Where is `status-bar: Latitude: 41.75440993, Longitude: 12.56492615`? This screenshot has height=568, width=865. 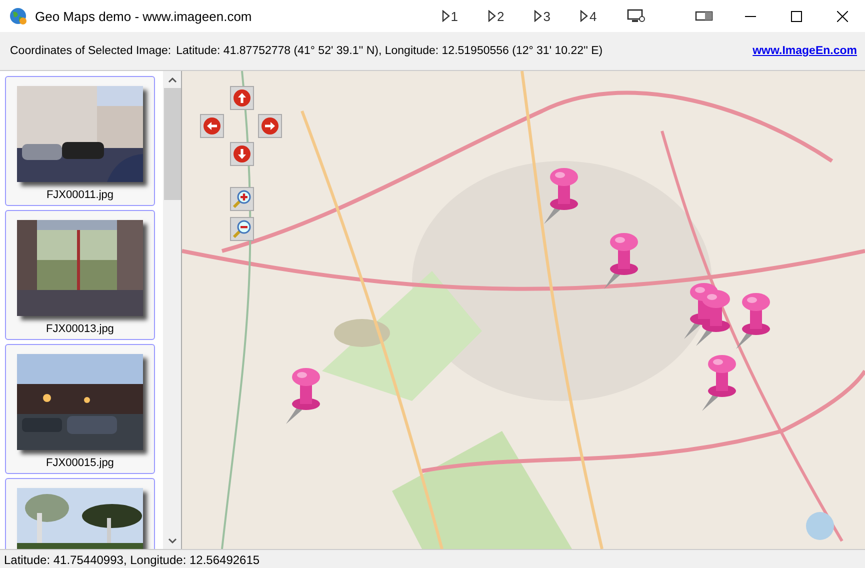 status-bar: Latitude: 41.75440993, Longitude: 12.56492615 is located at coordinates (432, 558).